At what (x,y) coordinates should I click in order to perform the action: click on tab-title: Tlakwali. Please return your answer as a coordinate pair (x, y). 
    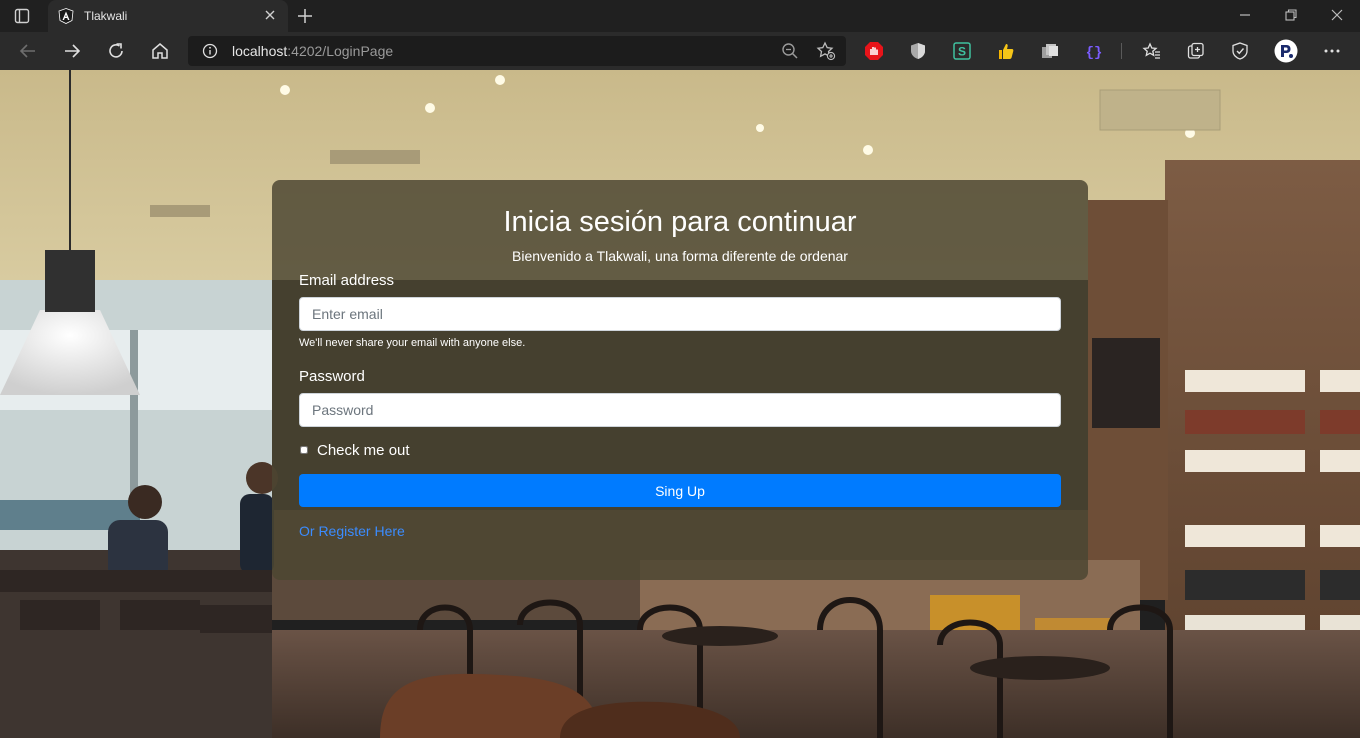
    Looking at the image, I should click on (106, 16).